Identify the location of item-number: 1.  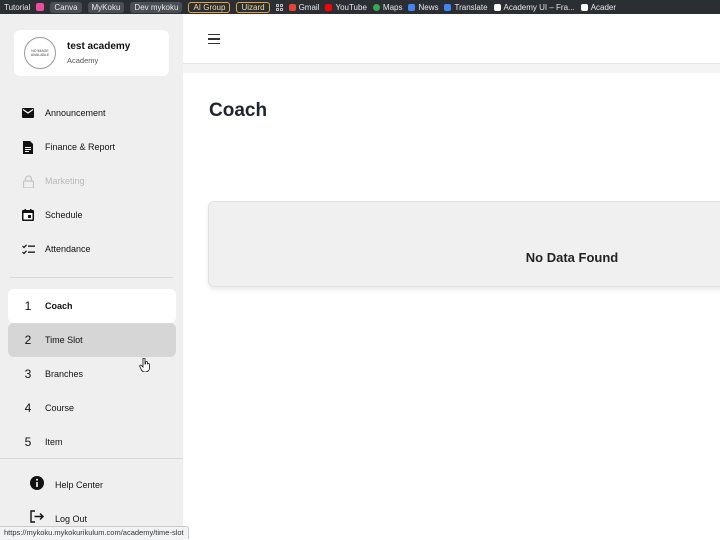
(28, 306).